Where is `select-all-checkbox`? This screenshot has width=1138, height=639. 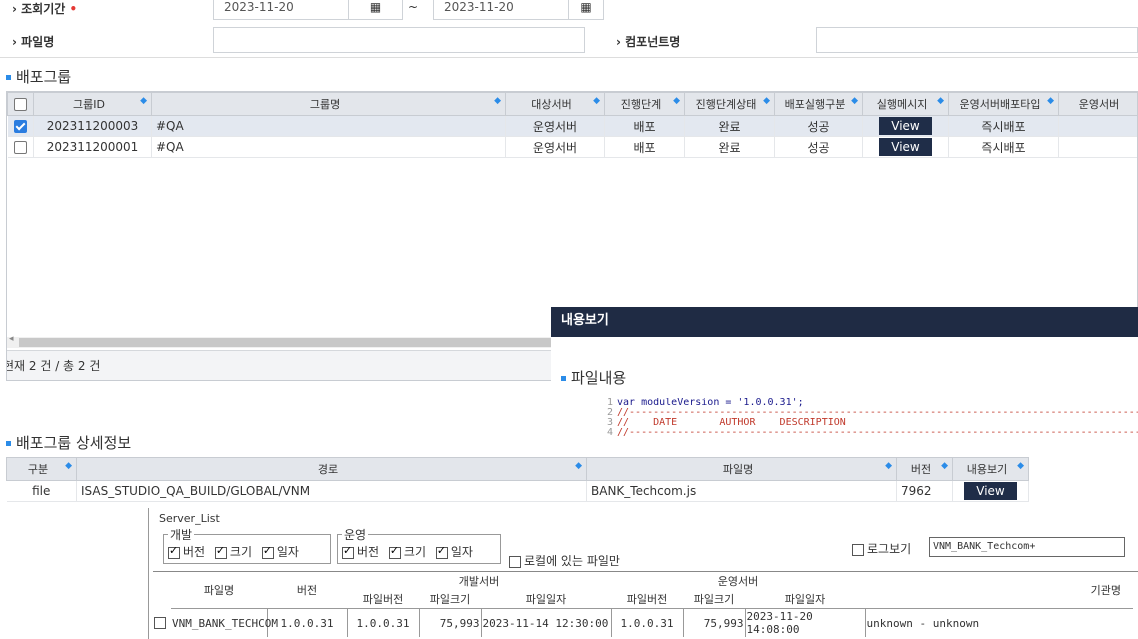
select-all-checkbox is located at coordinates (20, 104).